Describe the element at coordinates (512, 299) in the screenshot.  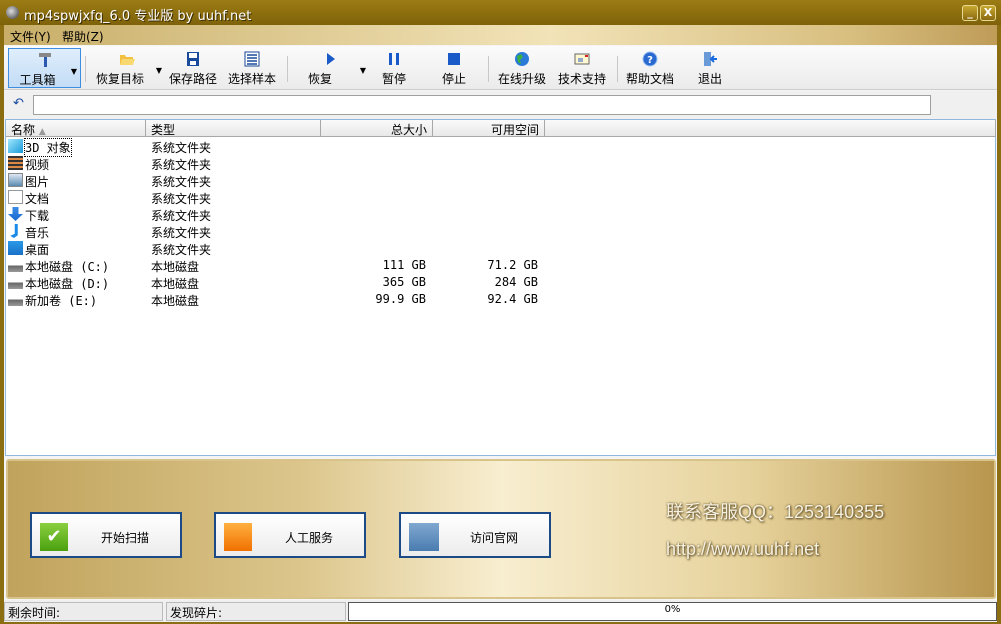
I see `row-free: 92.4 GB` at that location.